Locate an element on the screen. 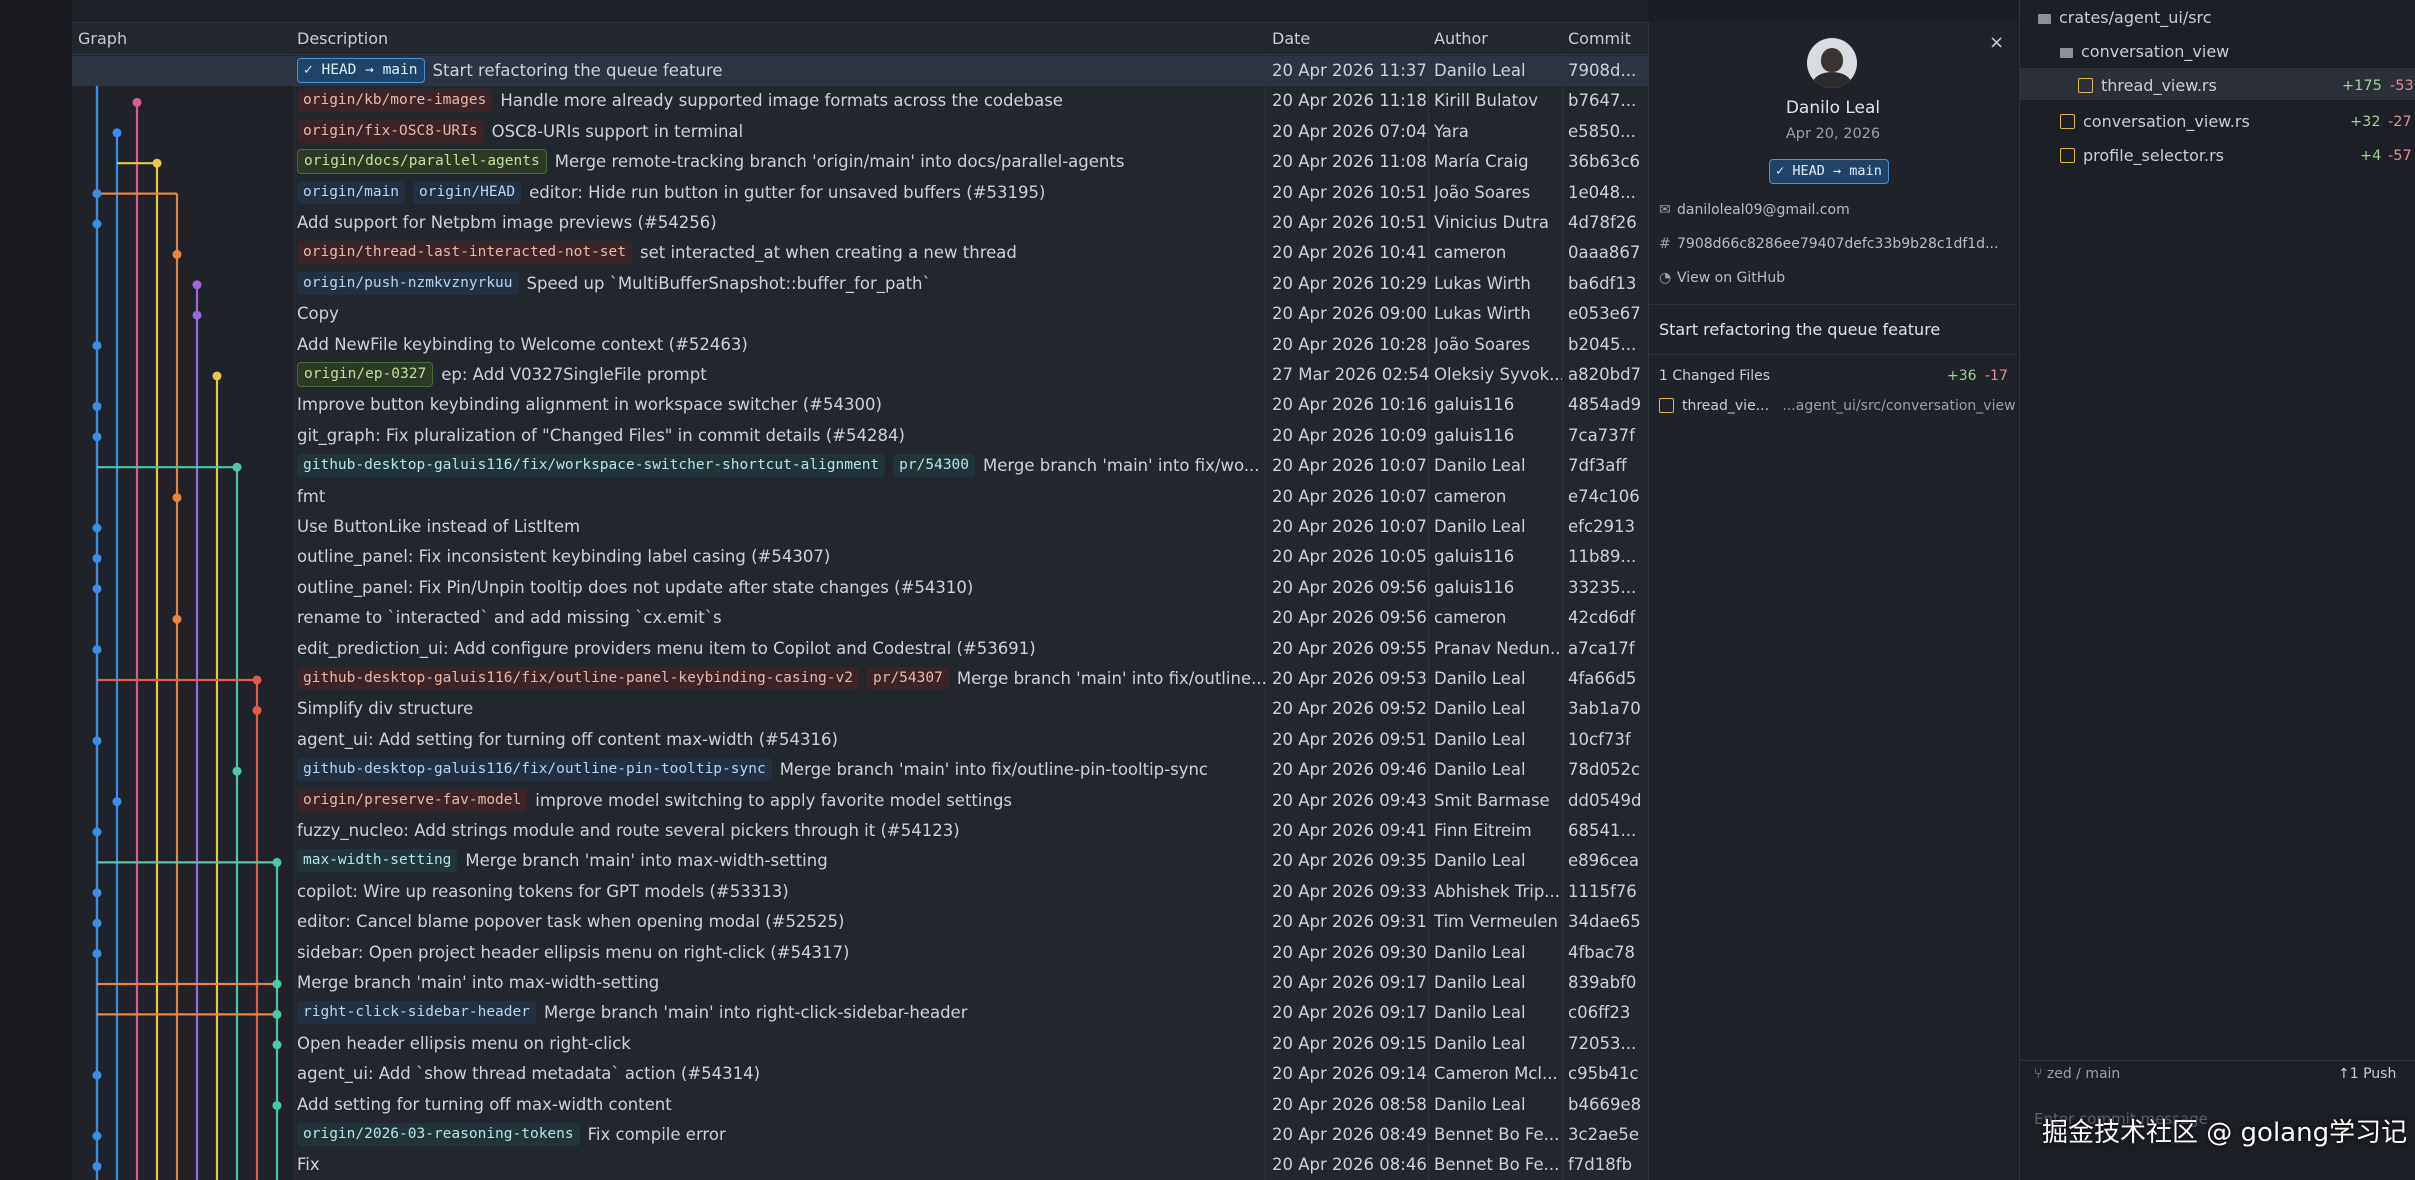 Image resolution: width=2415 pixels, height=1180 pixels. commit-hash: f7d18fb is located at coordinates (1600, 1165).